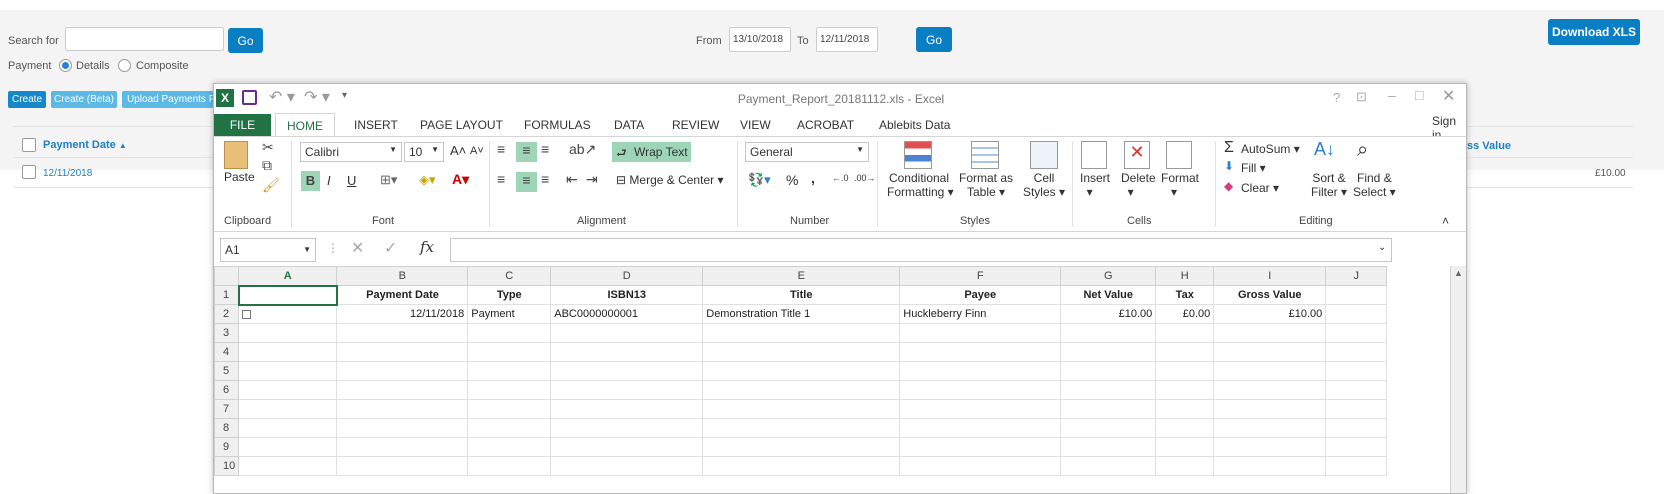  Describe the element at coordinates (29, 172) in the screenshot. I see `row-checkbox` at that location.